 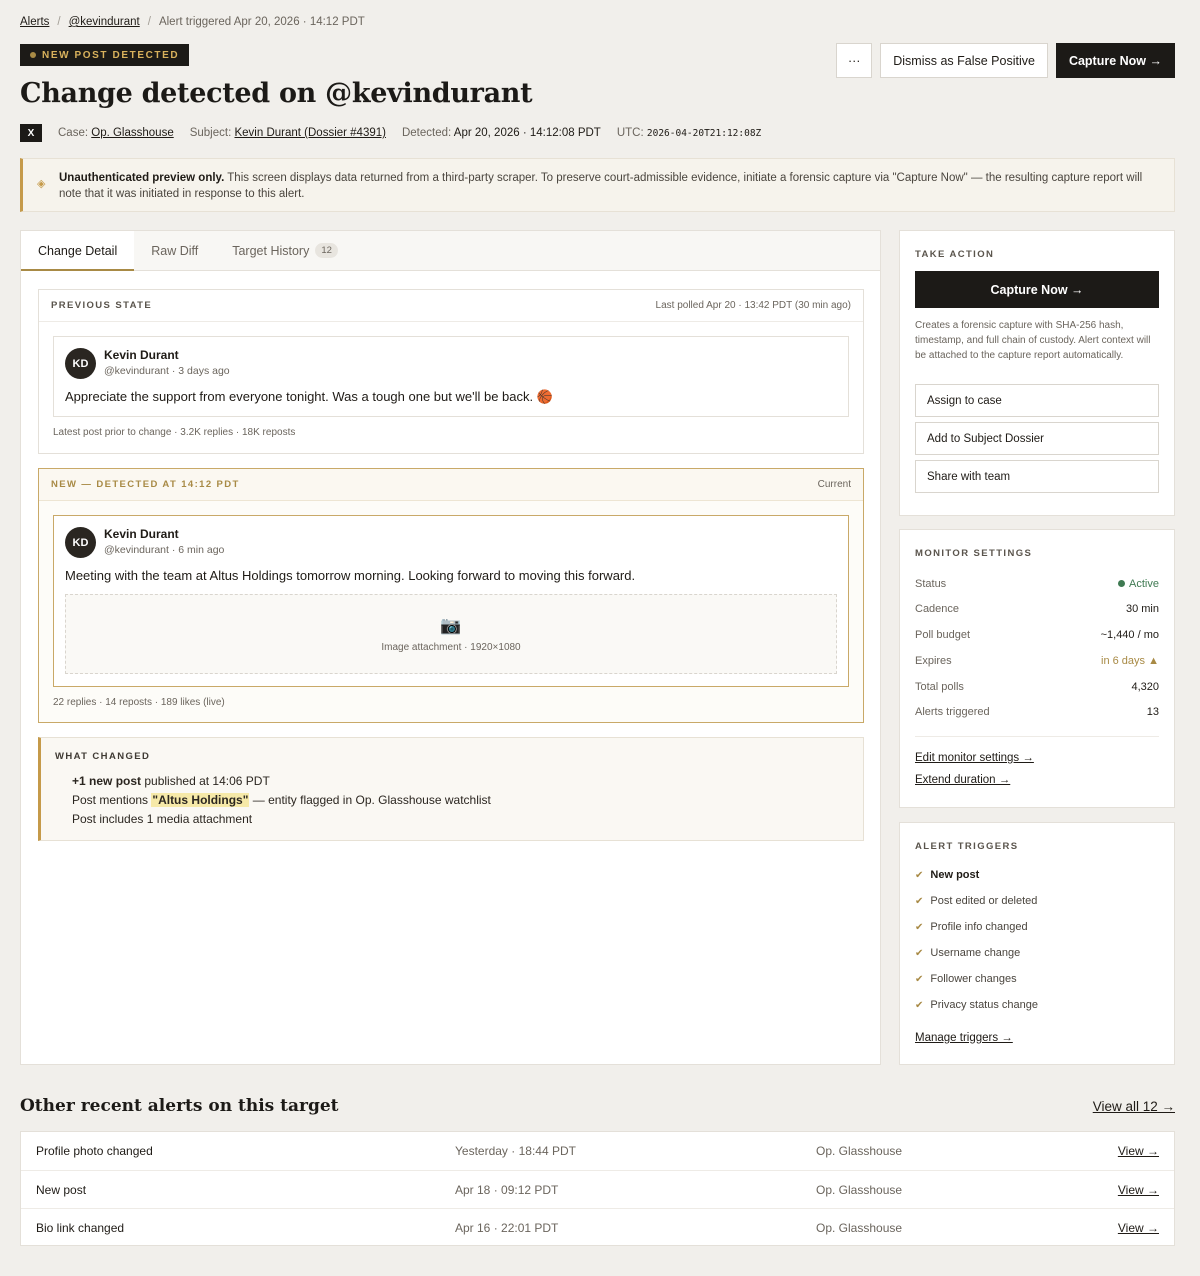 I want to click on utc-label: UTC:, so click(x=630, y=133).